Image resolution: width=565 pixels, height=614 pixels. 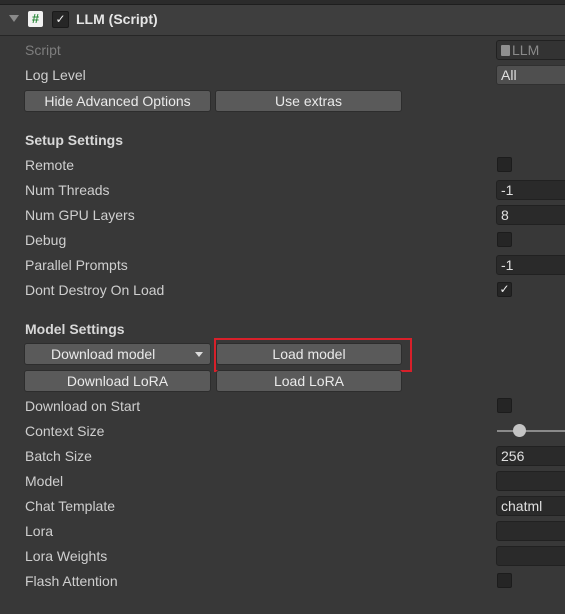 I want to click on dont-destroy-on-load-checkbox: ✓, so click(x=504, y=289).